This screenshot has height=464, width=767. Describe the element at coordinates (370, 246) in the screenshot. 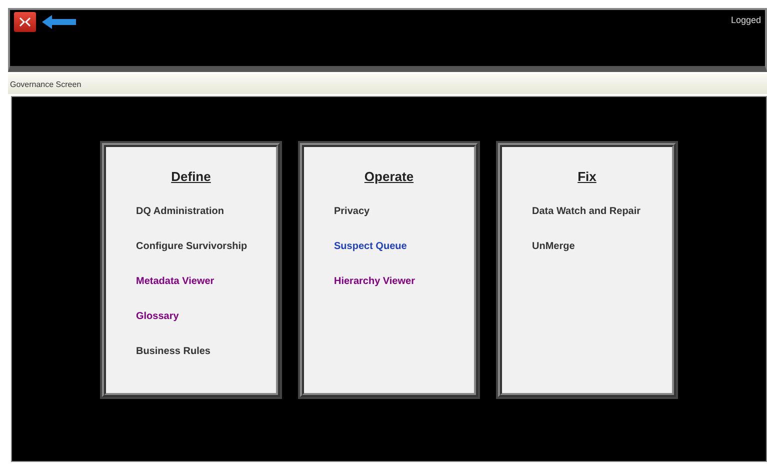

I see `menu-link: Suspect Queue` at that location.